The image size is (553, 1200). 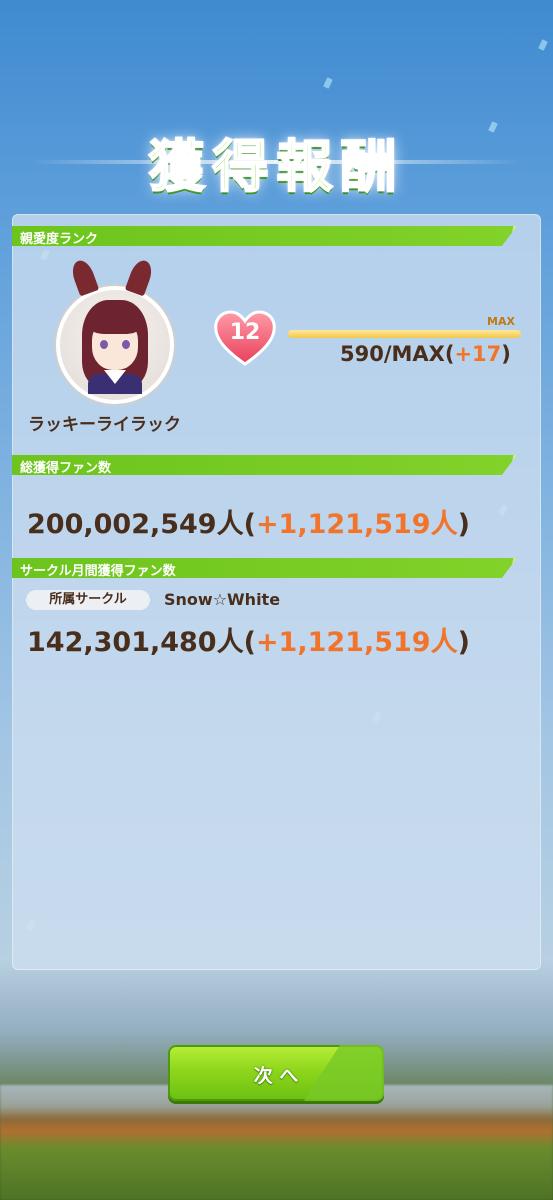 I want to click on section-header-circle-fans: サークル月間獲得ファン数, so click(x=264, y=568).